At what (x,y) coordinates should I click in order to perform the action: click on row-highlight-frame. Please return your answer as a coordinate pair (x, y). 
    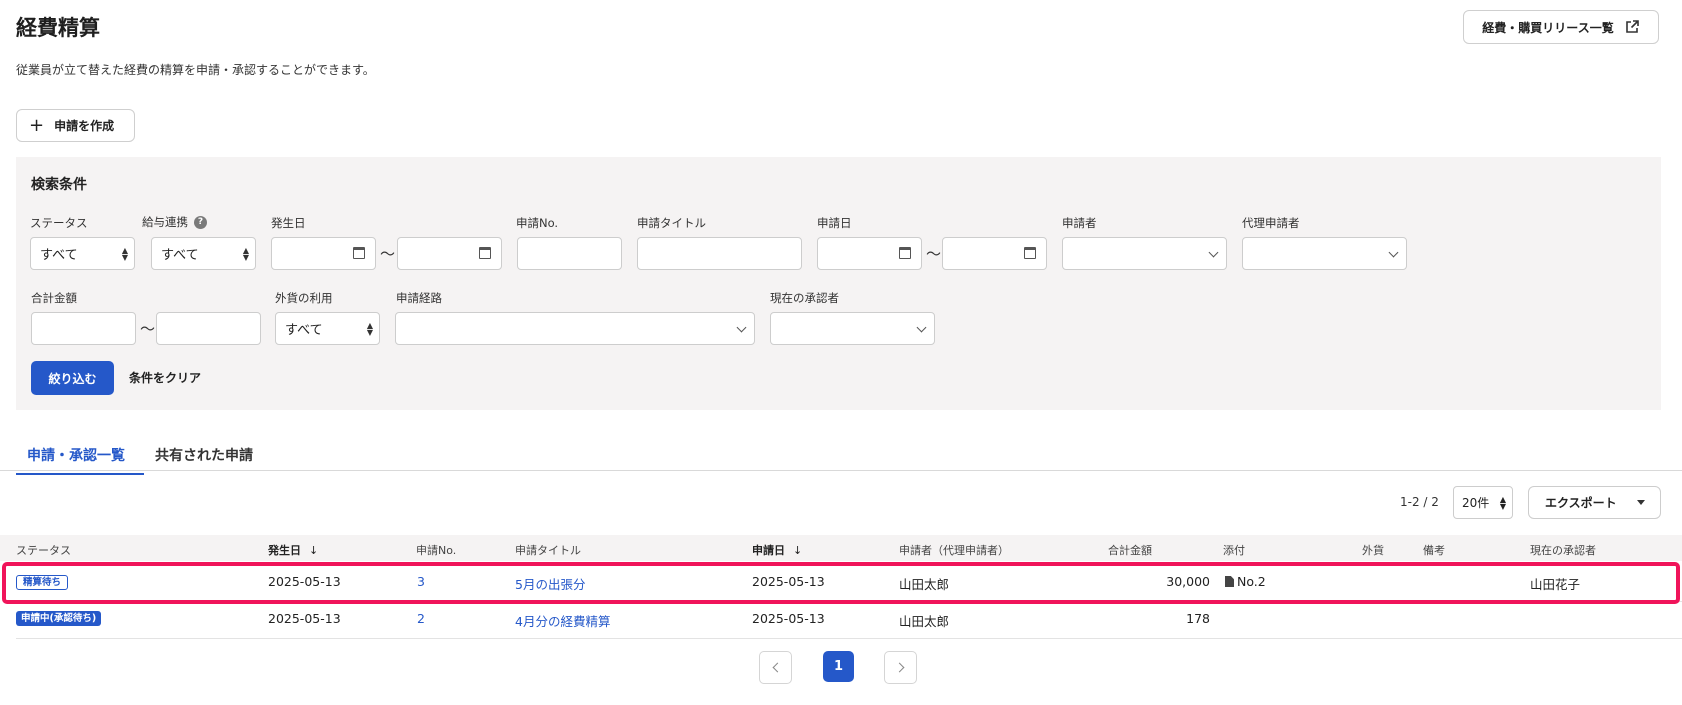
    Looking at the image, I should click on (841, 583).